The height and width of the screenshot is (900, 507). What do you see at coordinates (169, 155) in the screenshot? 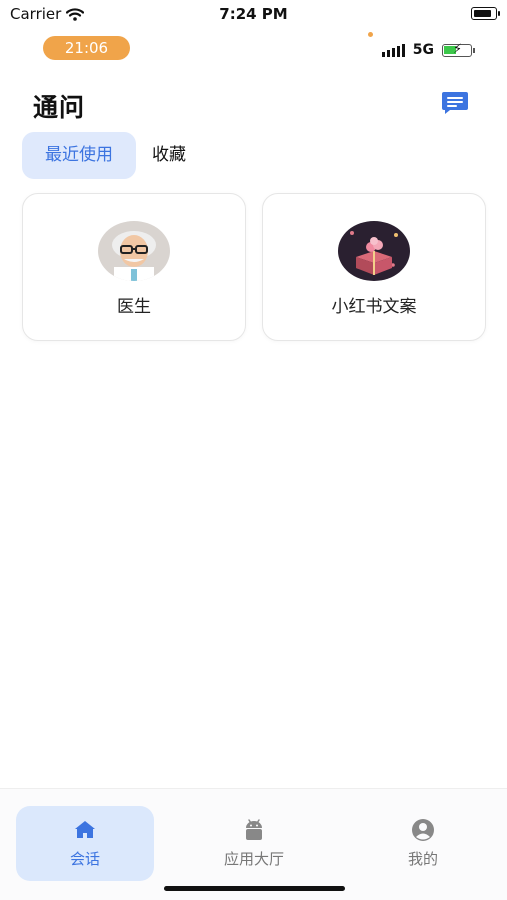
I see `tab-favorites: 收藏` at bounding box center [169, 155].